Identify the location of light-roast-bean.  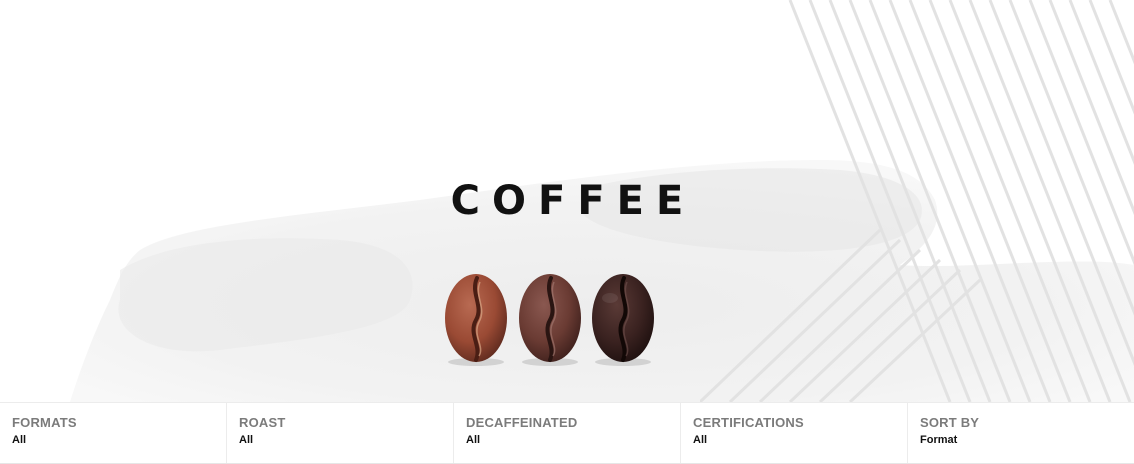
(476, 318).